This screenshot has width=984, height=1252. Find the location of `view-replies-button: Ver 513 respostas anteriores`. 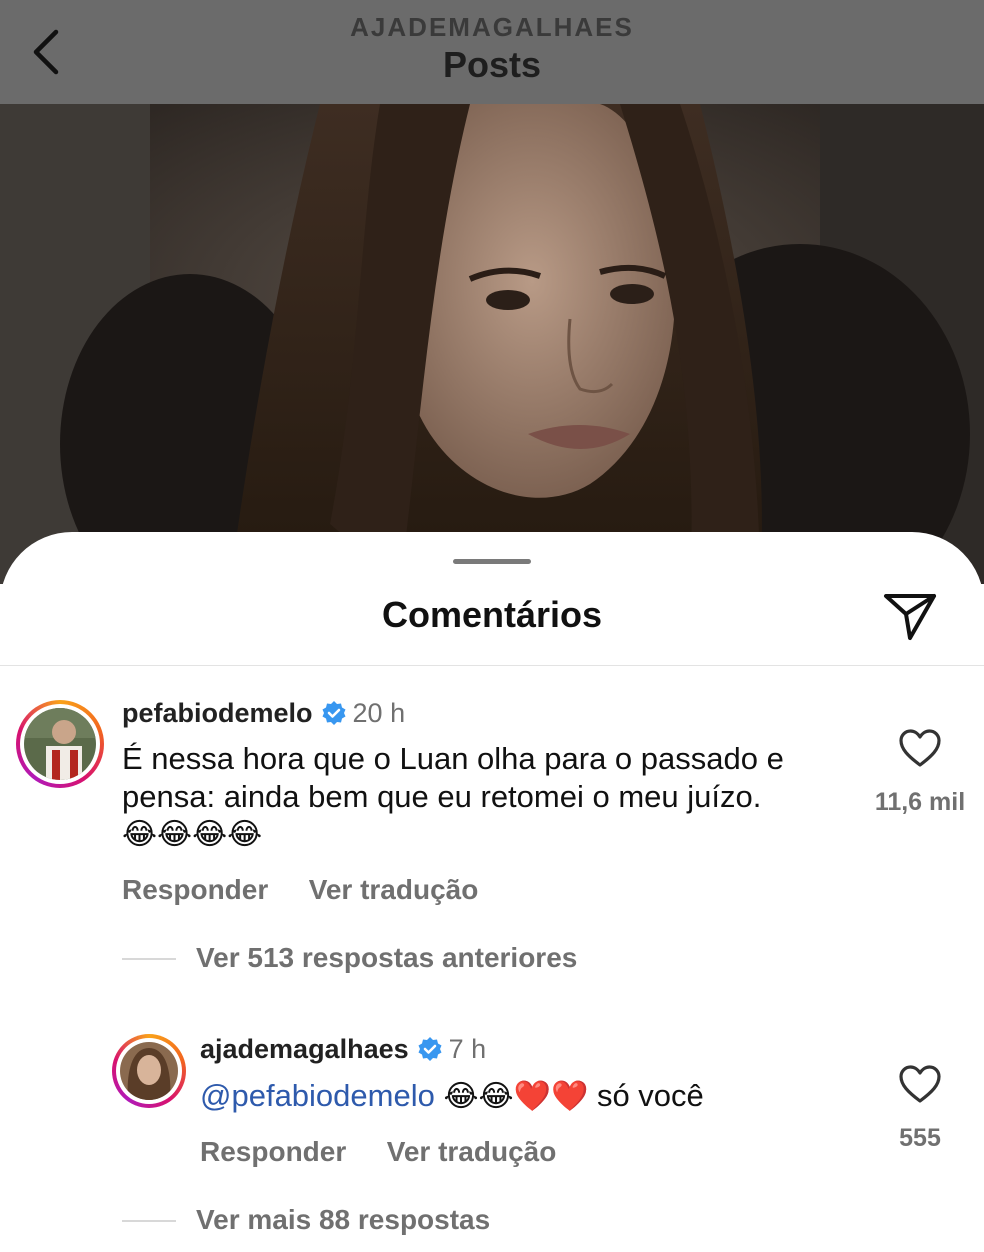

view-replies-button: Ver 513 respostas anteriores is located at coordinates (386, 958).